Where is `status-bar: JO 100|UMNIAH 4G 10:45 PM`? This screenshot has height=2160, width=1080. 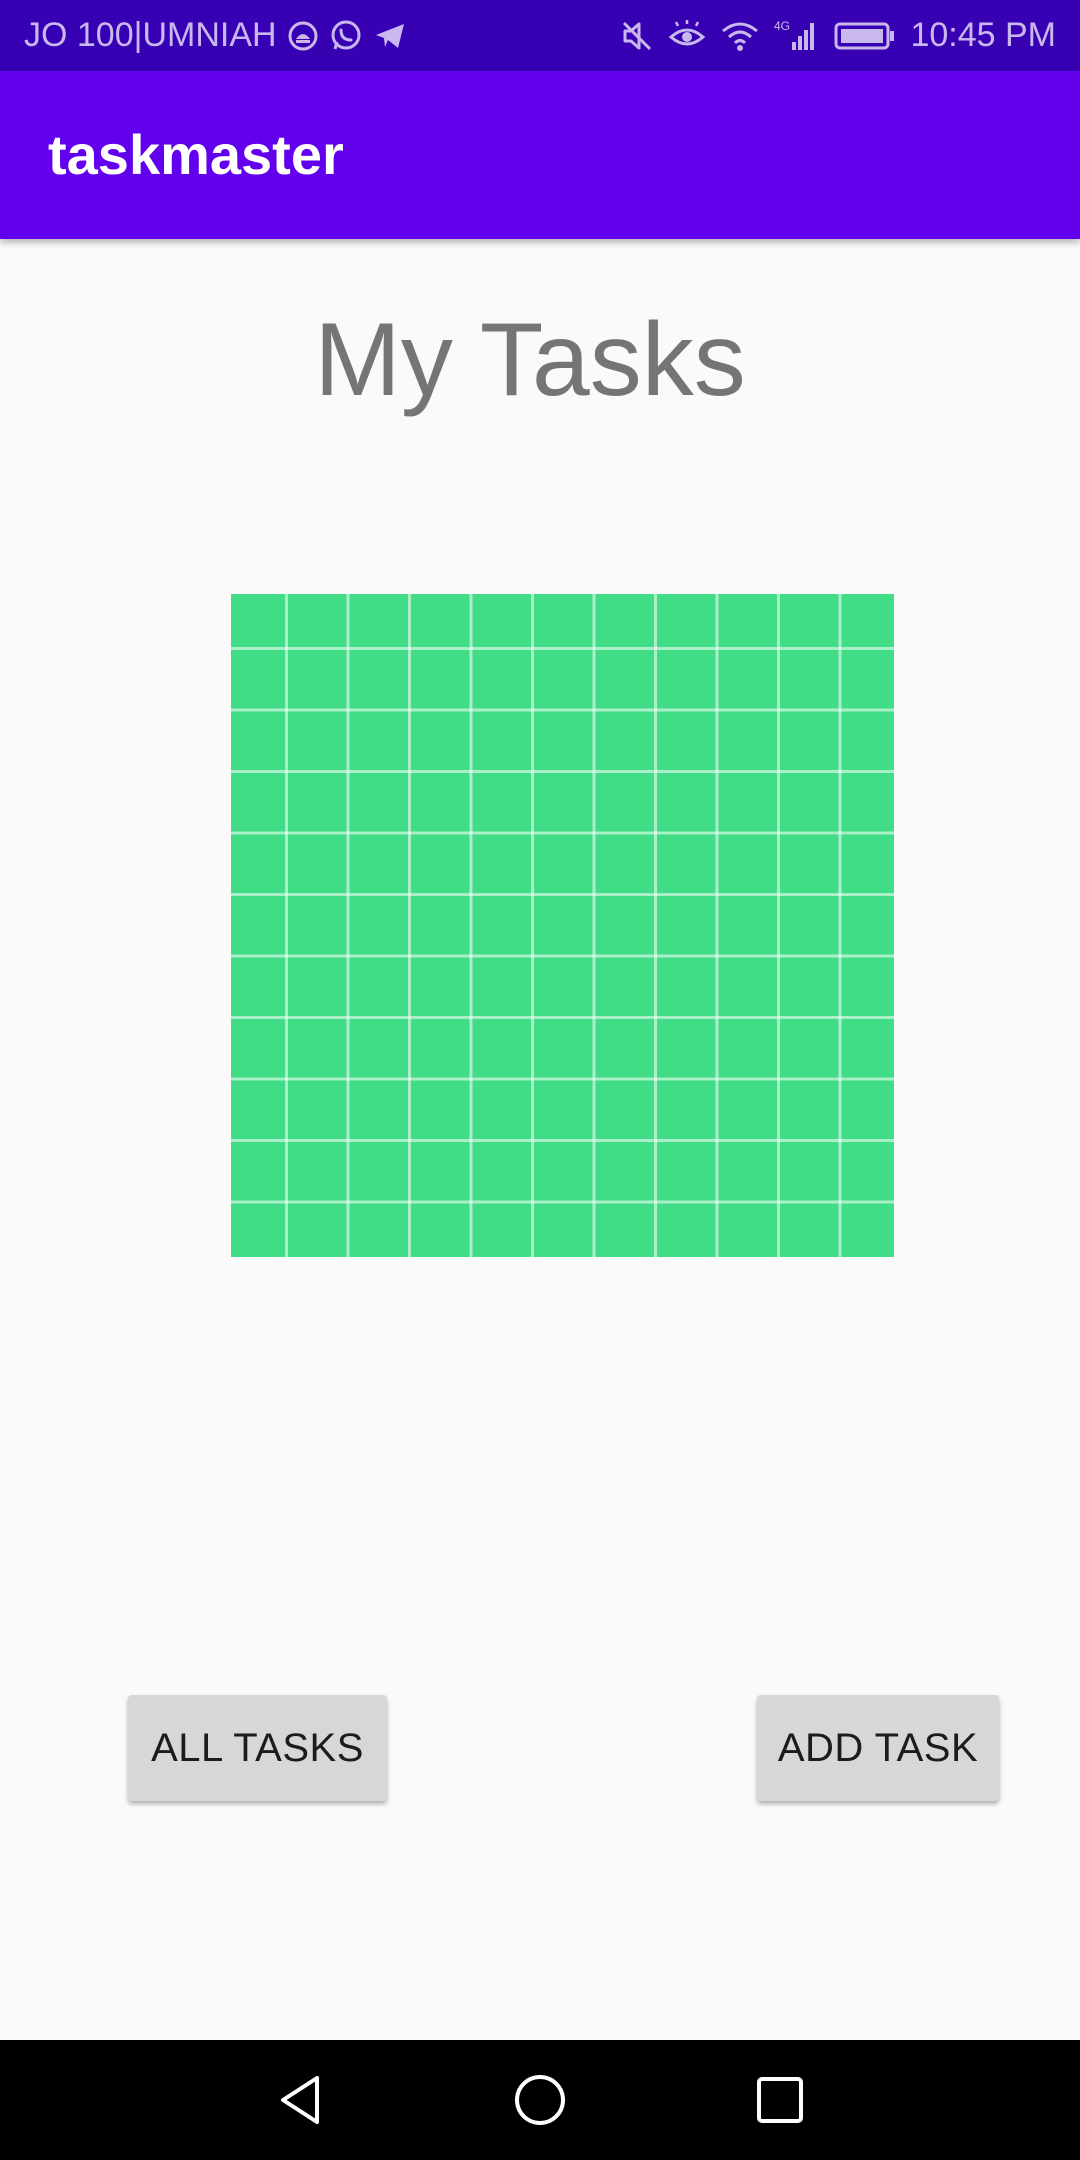
status-bar: JO 100|UMNIAH 4G 10:45 PM is located at coordinates (540, 35).